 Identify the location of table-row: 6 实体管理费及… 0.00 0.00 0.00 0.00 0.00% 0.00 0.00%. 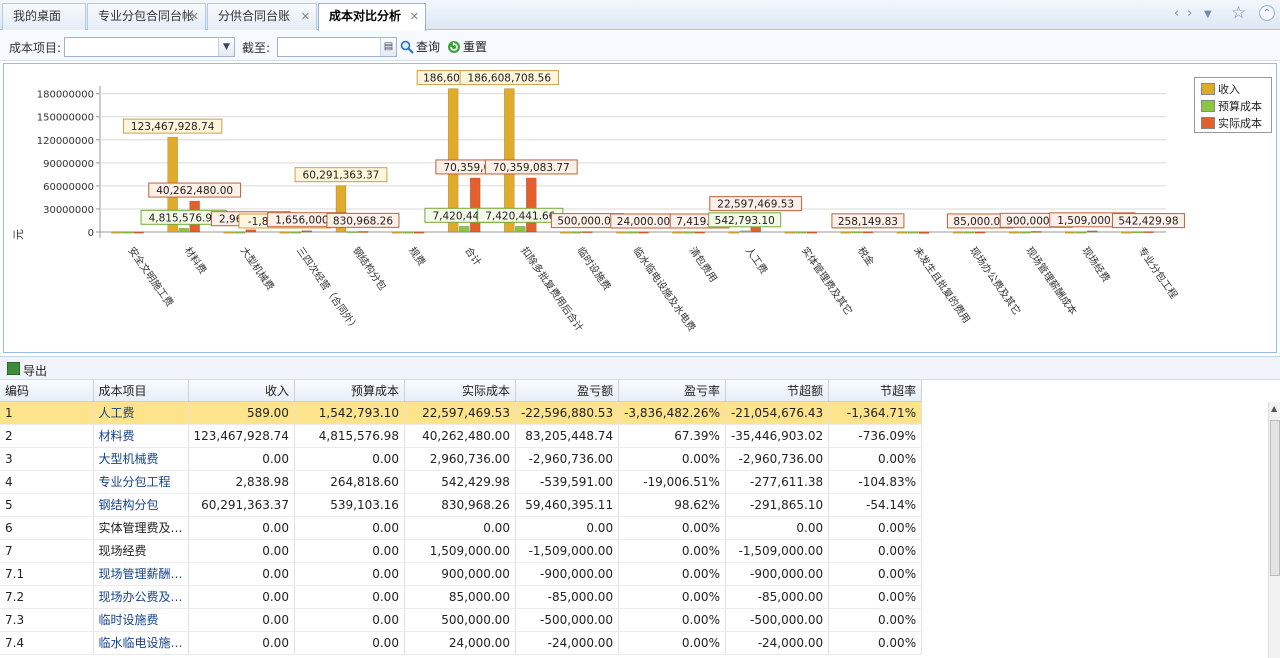
(461, 528).